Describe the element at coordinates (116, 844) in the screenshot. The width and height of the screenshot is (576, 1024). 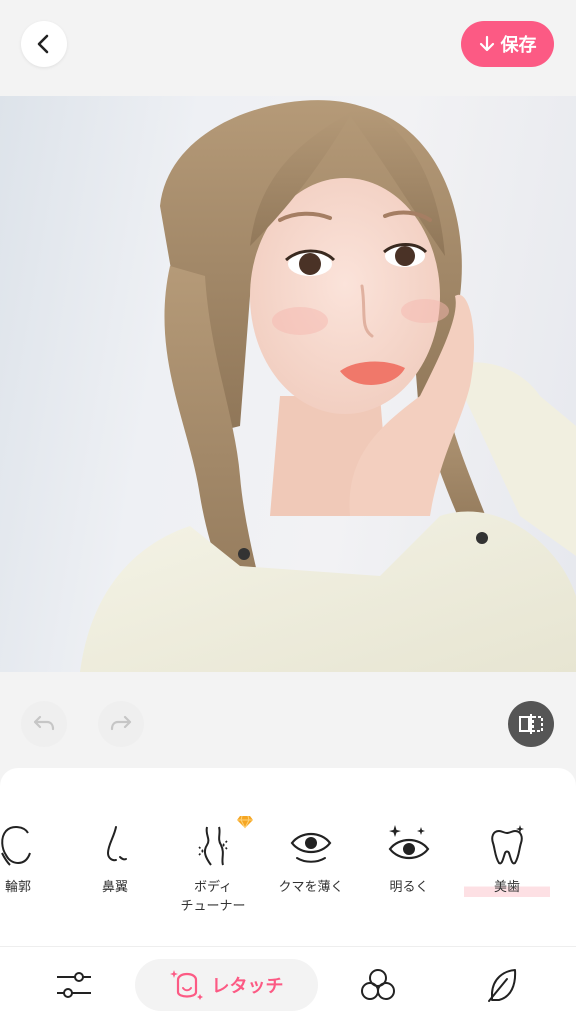
I see `nose-icon` at that location.